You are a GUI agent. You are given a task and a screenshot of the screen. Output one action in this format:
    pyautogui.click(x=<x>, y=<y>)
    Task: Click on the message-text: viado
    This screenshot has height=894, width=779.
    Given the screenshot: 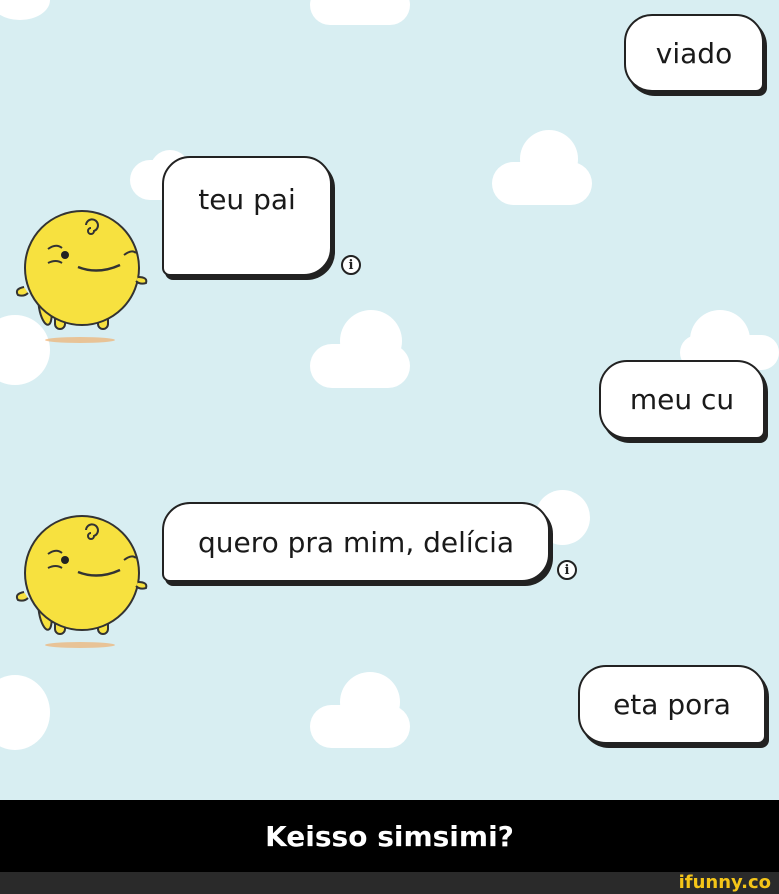 What is the action you would take?
    pyautogui.click(x=694, y=53)
    